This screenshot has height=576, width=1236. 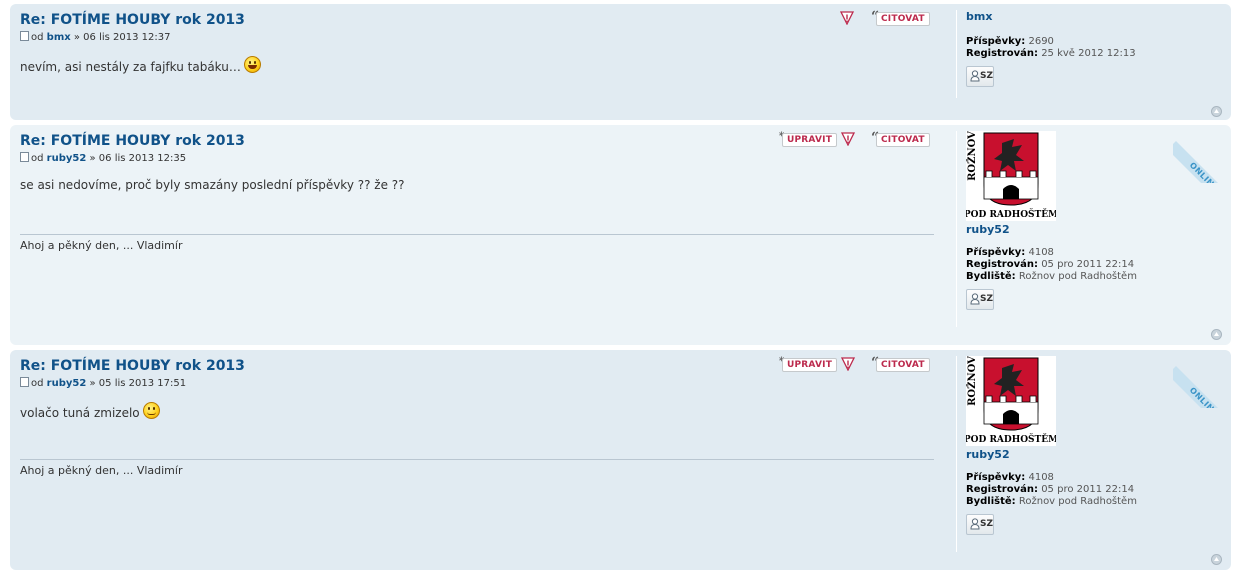 I want to click on profile-registered: Registrován: 25 kvě 2012 12:13, so click(x=1086, y=54).